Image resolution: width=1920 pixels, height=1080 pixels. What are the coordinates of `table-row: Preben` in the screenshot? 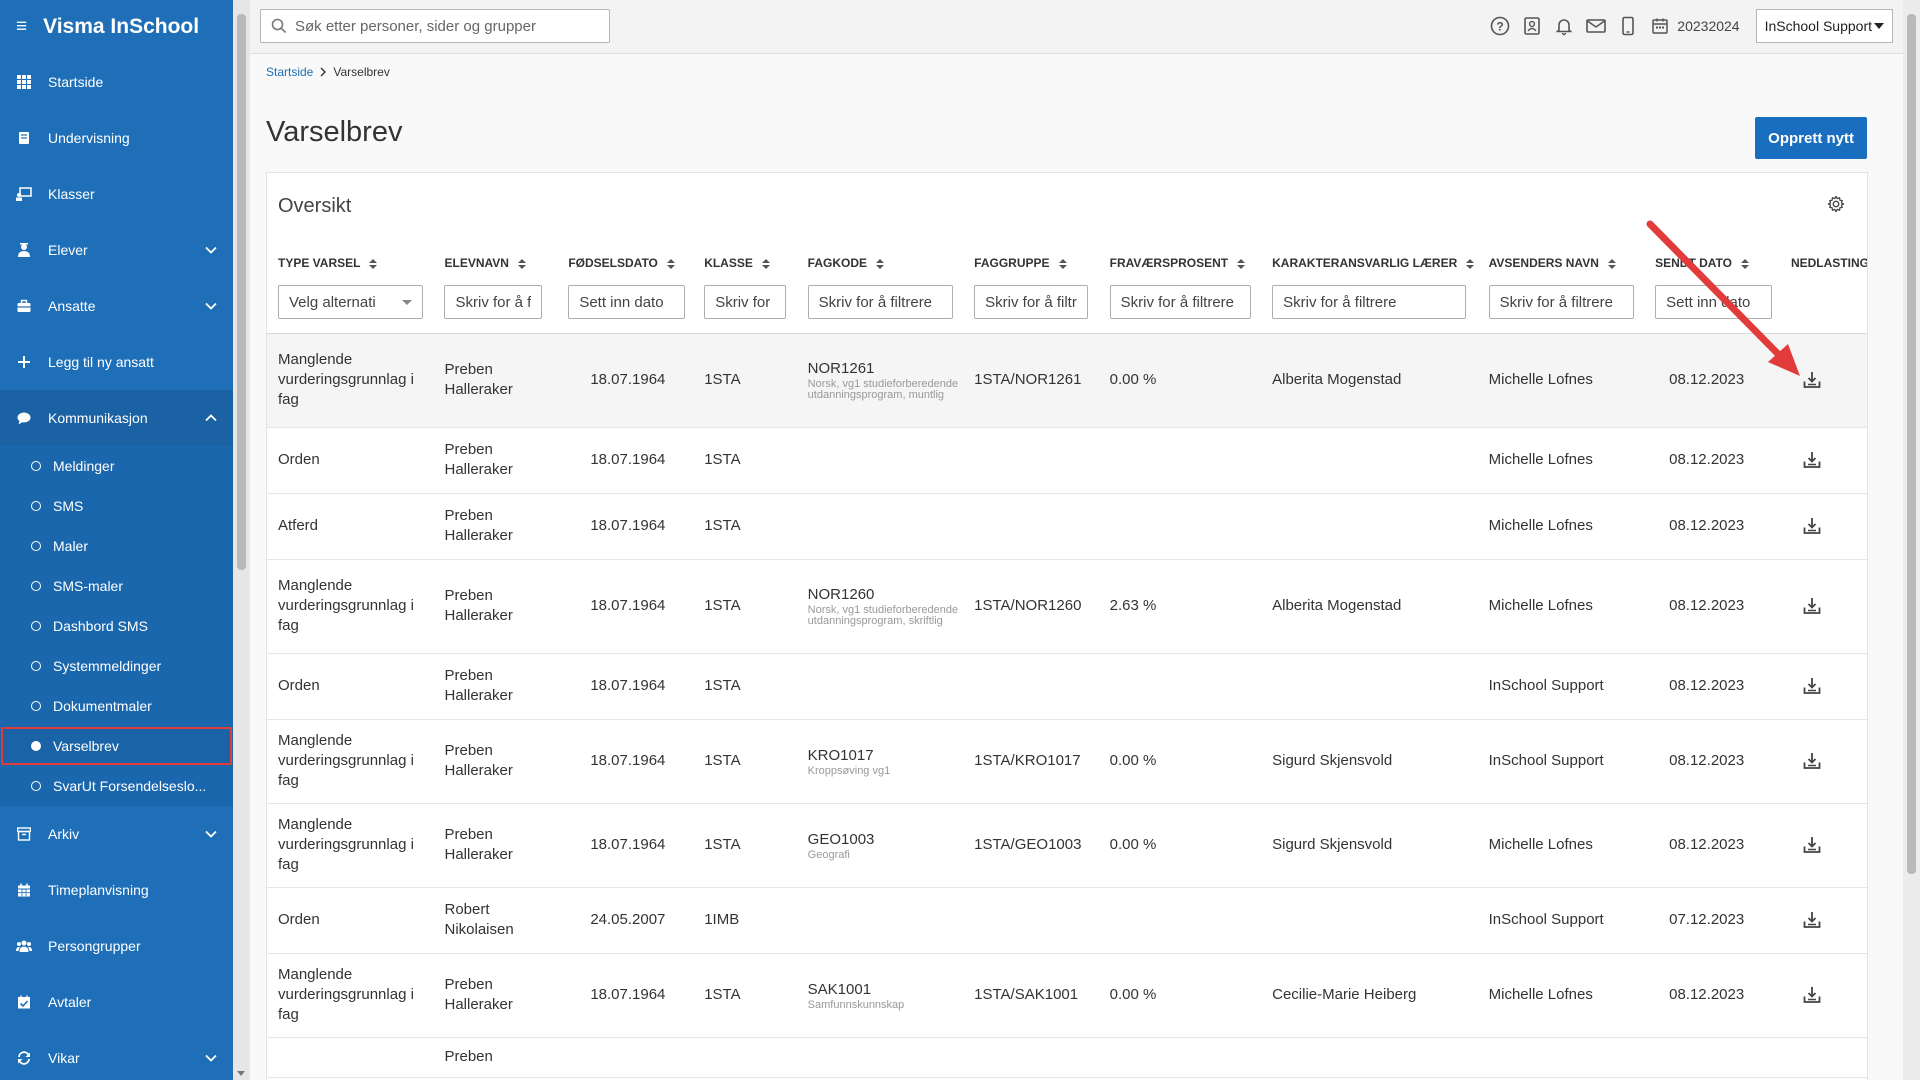 It's located at (1067, 1057).